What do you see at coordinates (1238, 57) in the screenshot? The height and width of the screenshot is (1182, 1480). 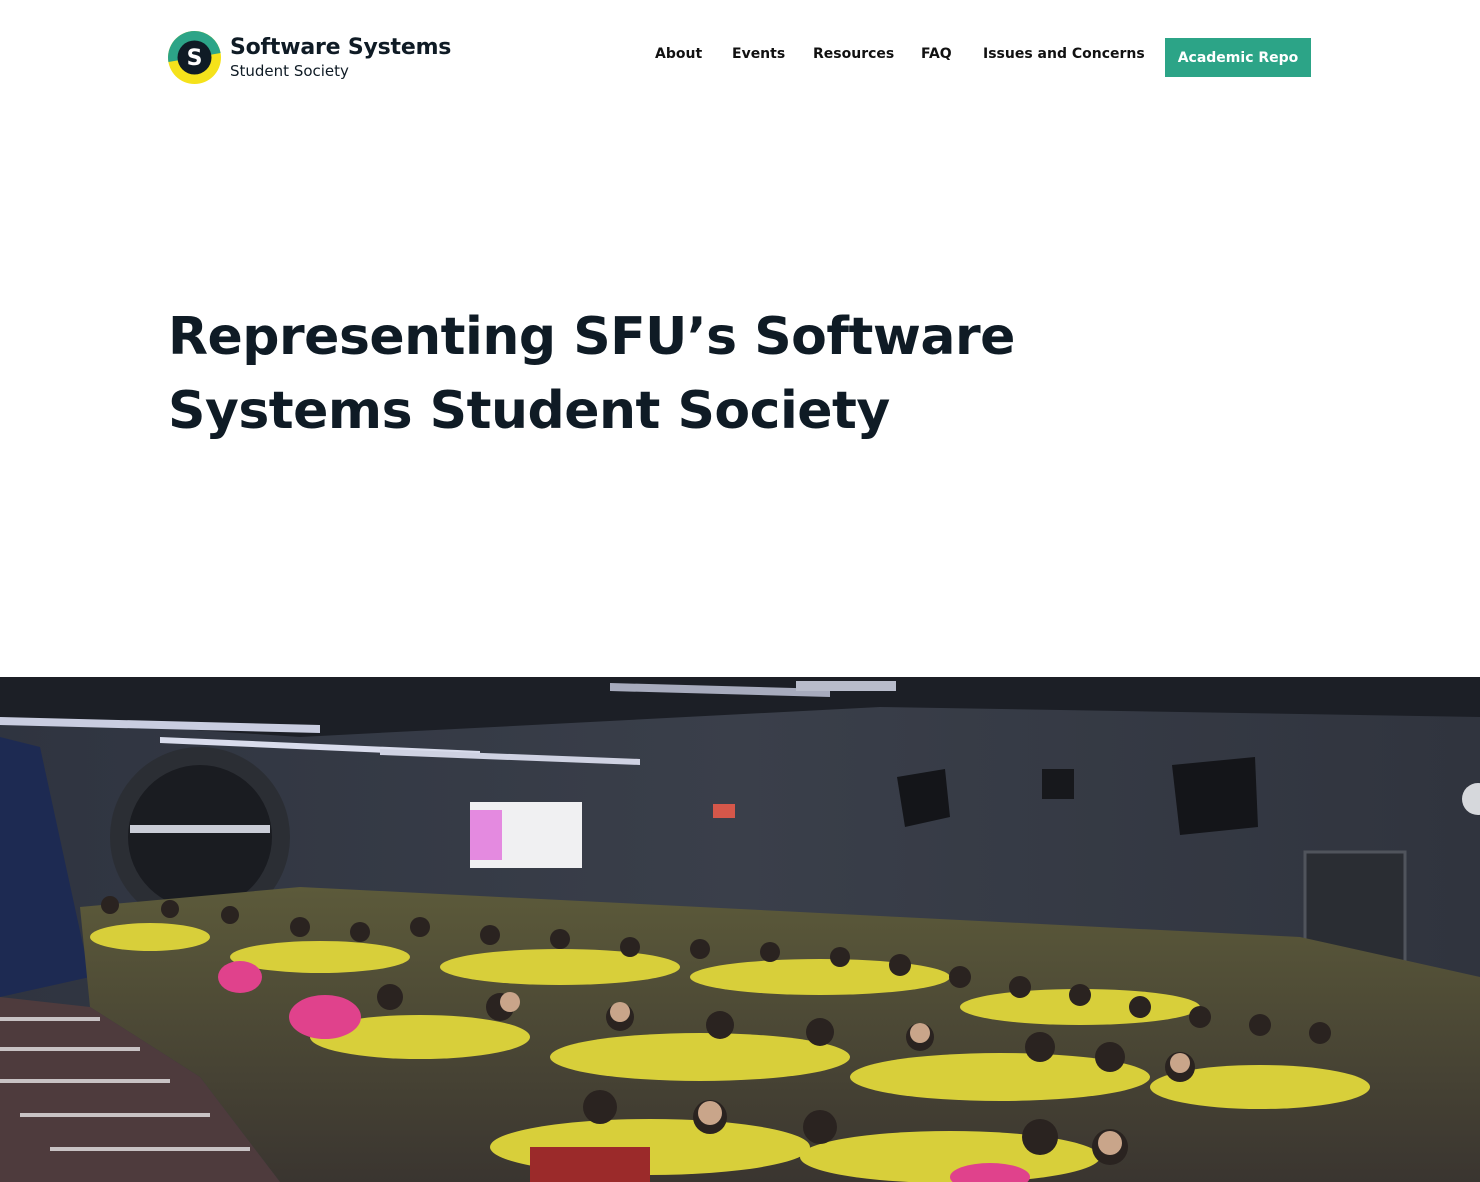 I see `academic-repo-button: Academic Repo` at bounding box center [1238, 57].